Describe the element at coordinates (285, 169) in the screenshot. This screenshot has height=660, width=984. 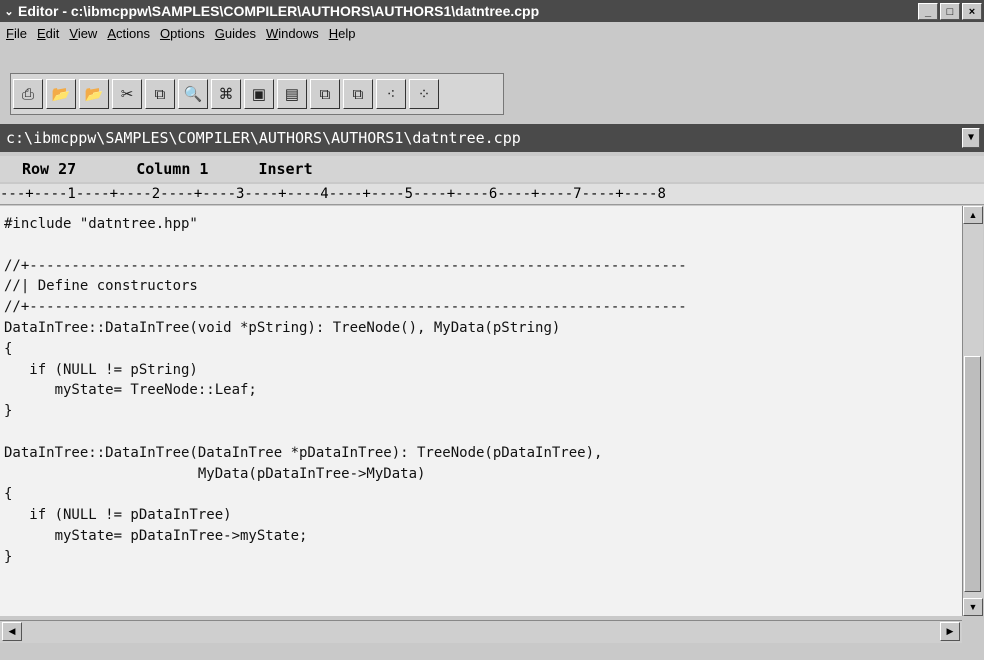
I see `mode-indicator: Insert` at that location.